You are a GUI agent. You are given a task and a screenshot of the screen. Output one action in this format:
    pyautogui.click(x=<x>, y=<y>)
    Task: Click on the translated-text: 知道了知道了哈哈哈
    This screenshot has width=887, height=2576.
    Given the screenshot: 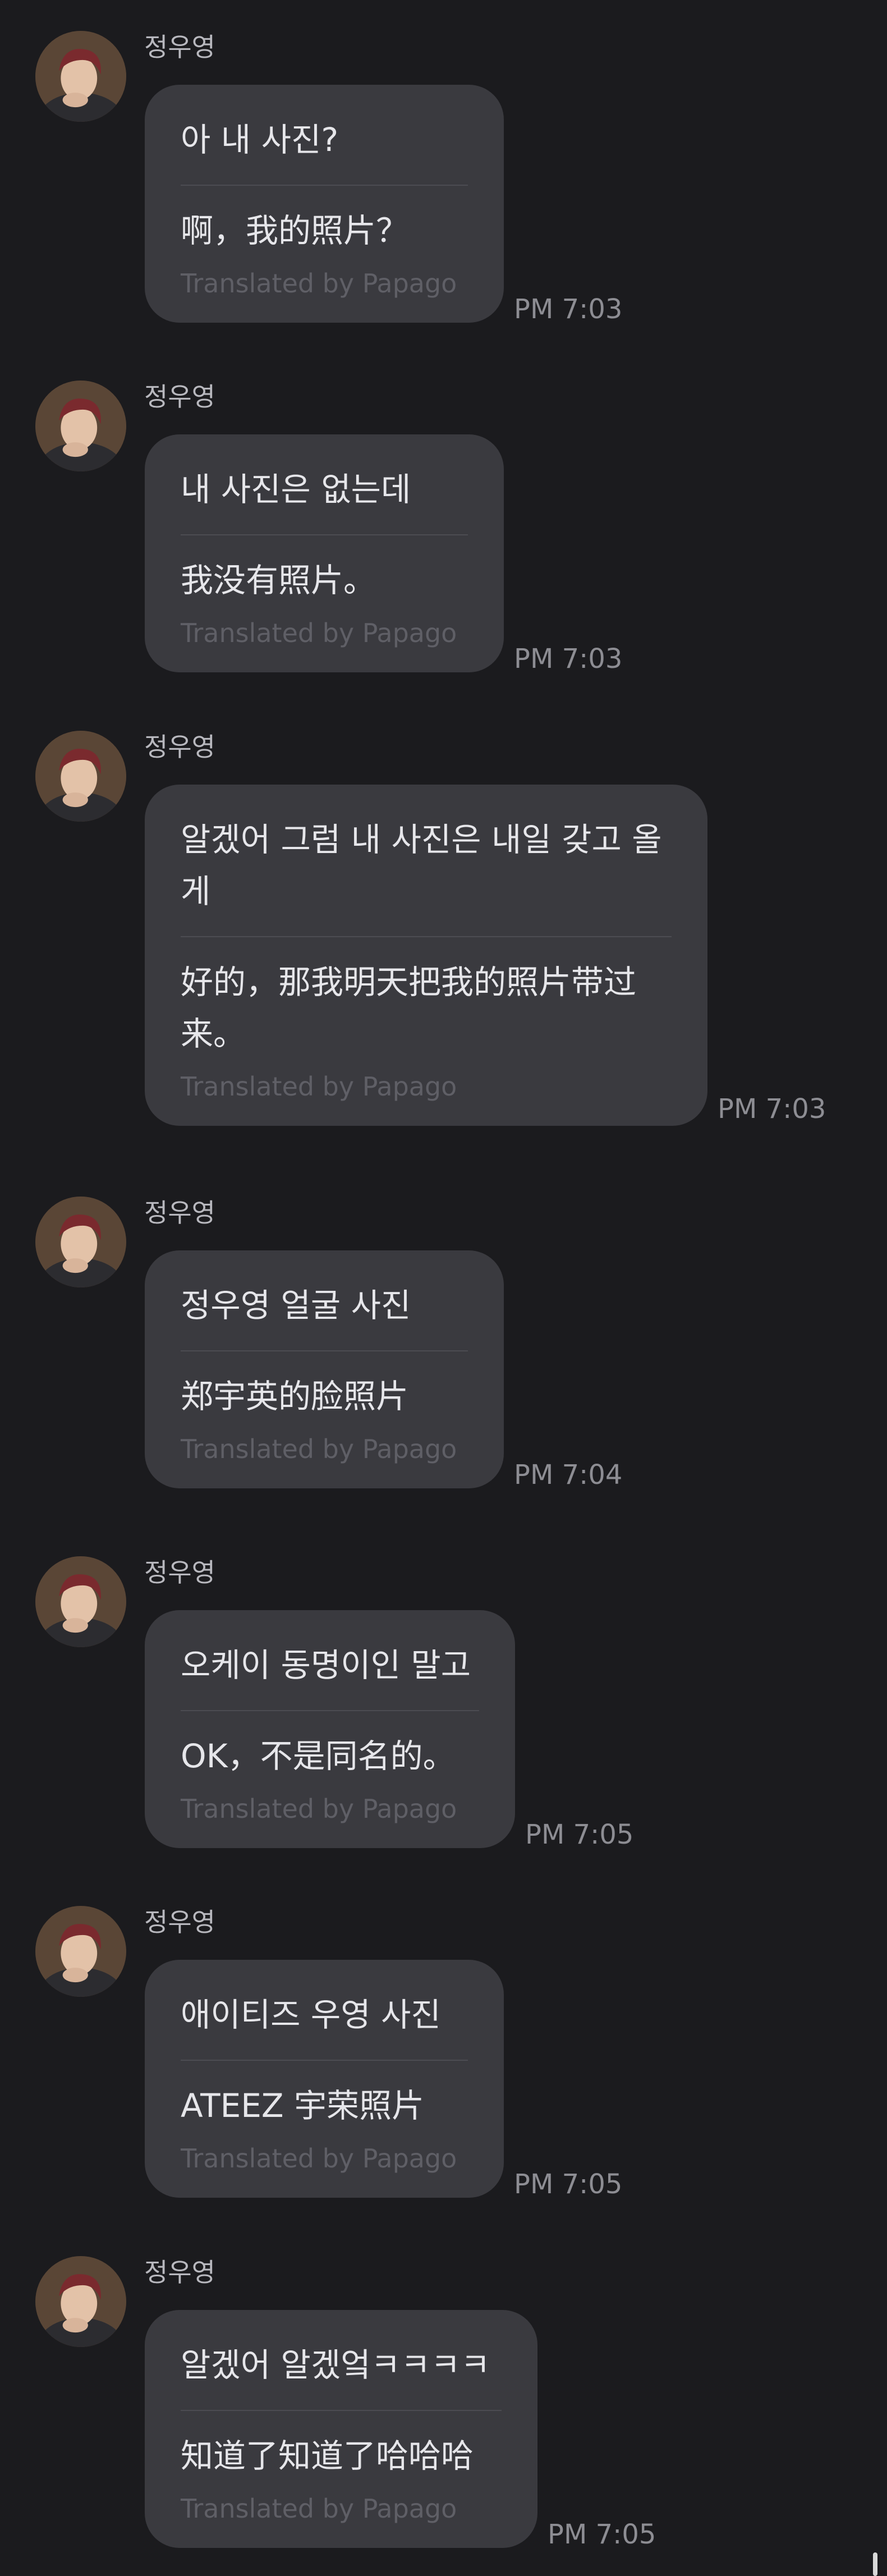 What is the action you would take?
    pyautogui.click(x=327, y=2456)
    